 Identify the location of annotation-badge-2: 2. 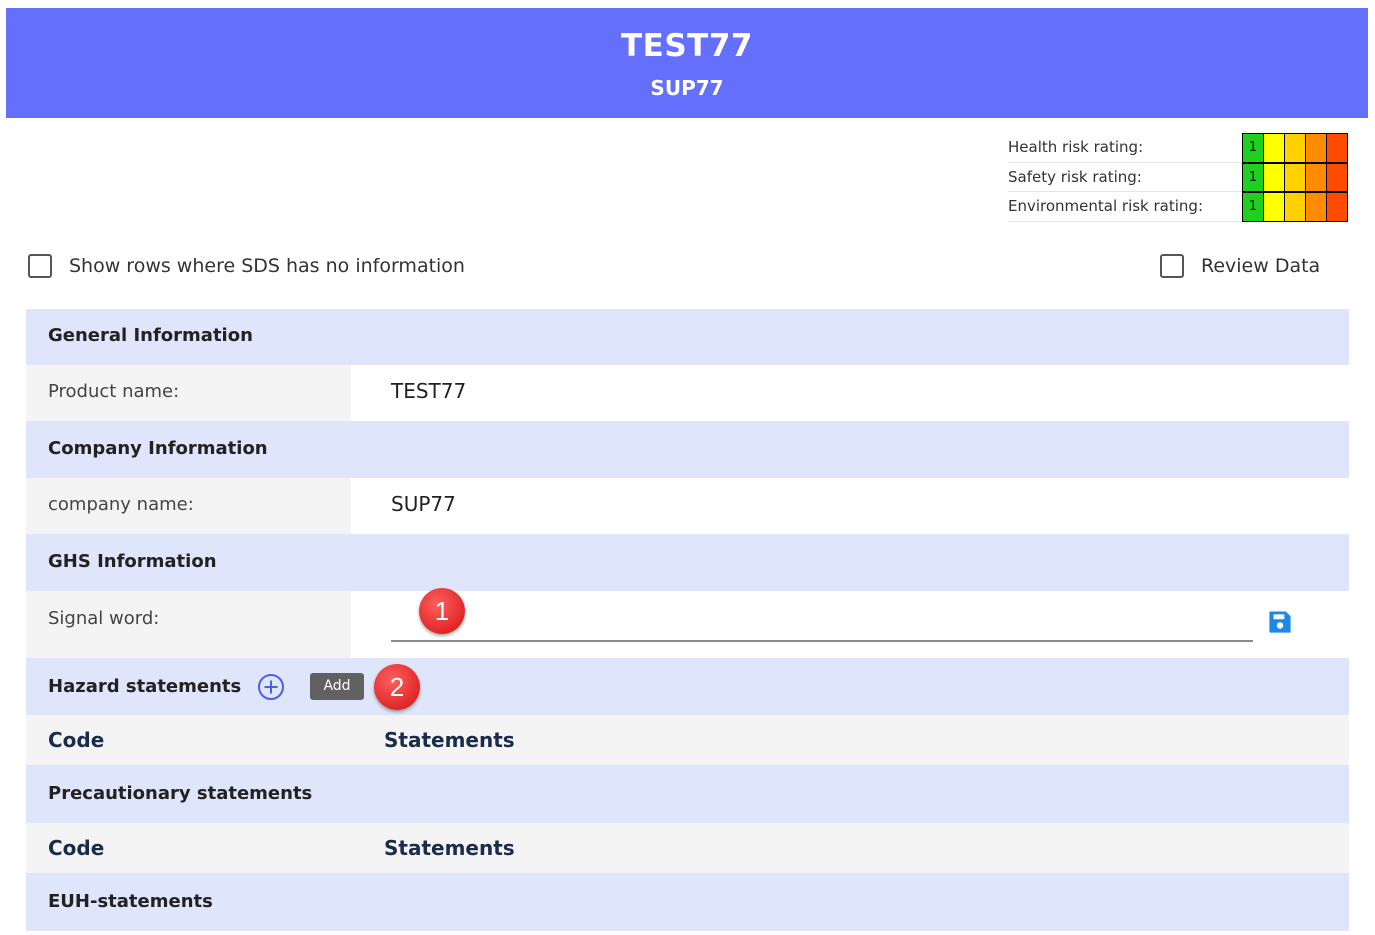
(397, 687).